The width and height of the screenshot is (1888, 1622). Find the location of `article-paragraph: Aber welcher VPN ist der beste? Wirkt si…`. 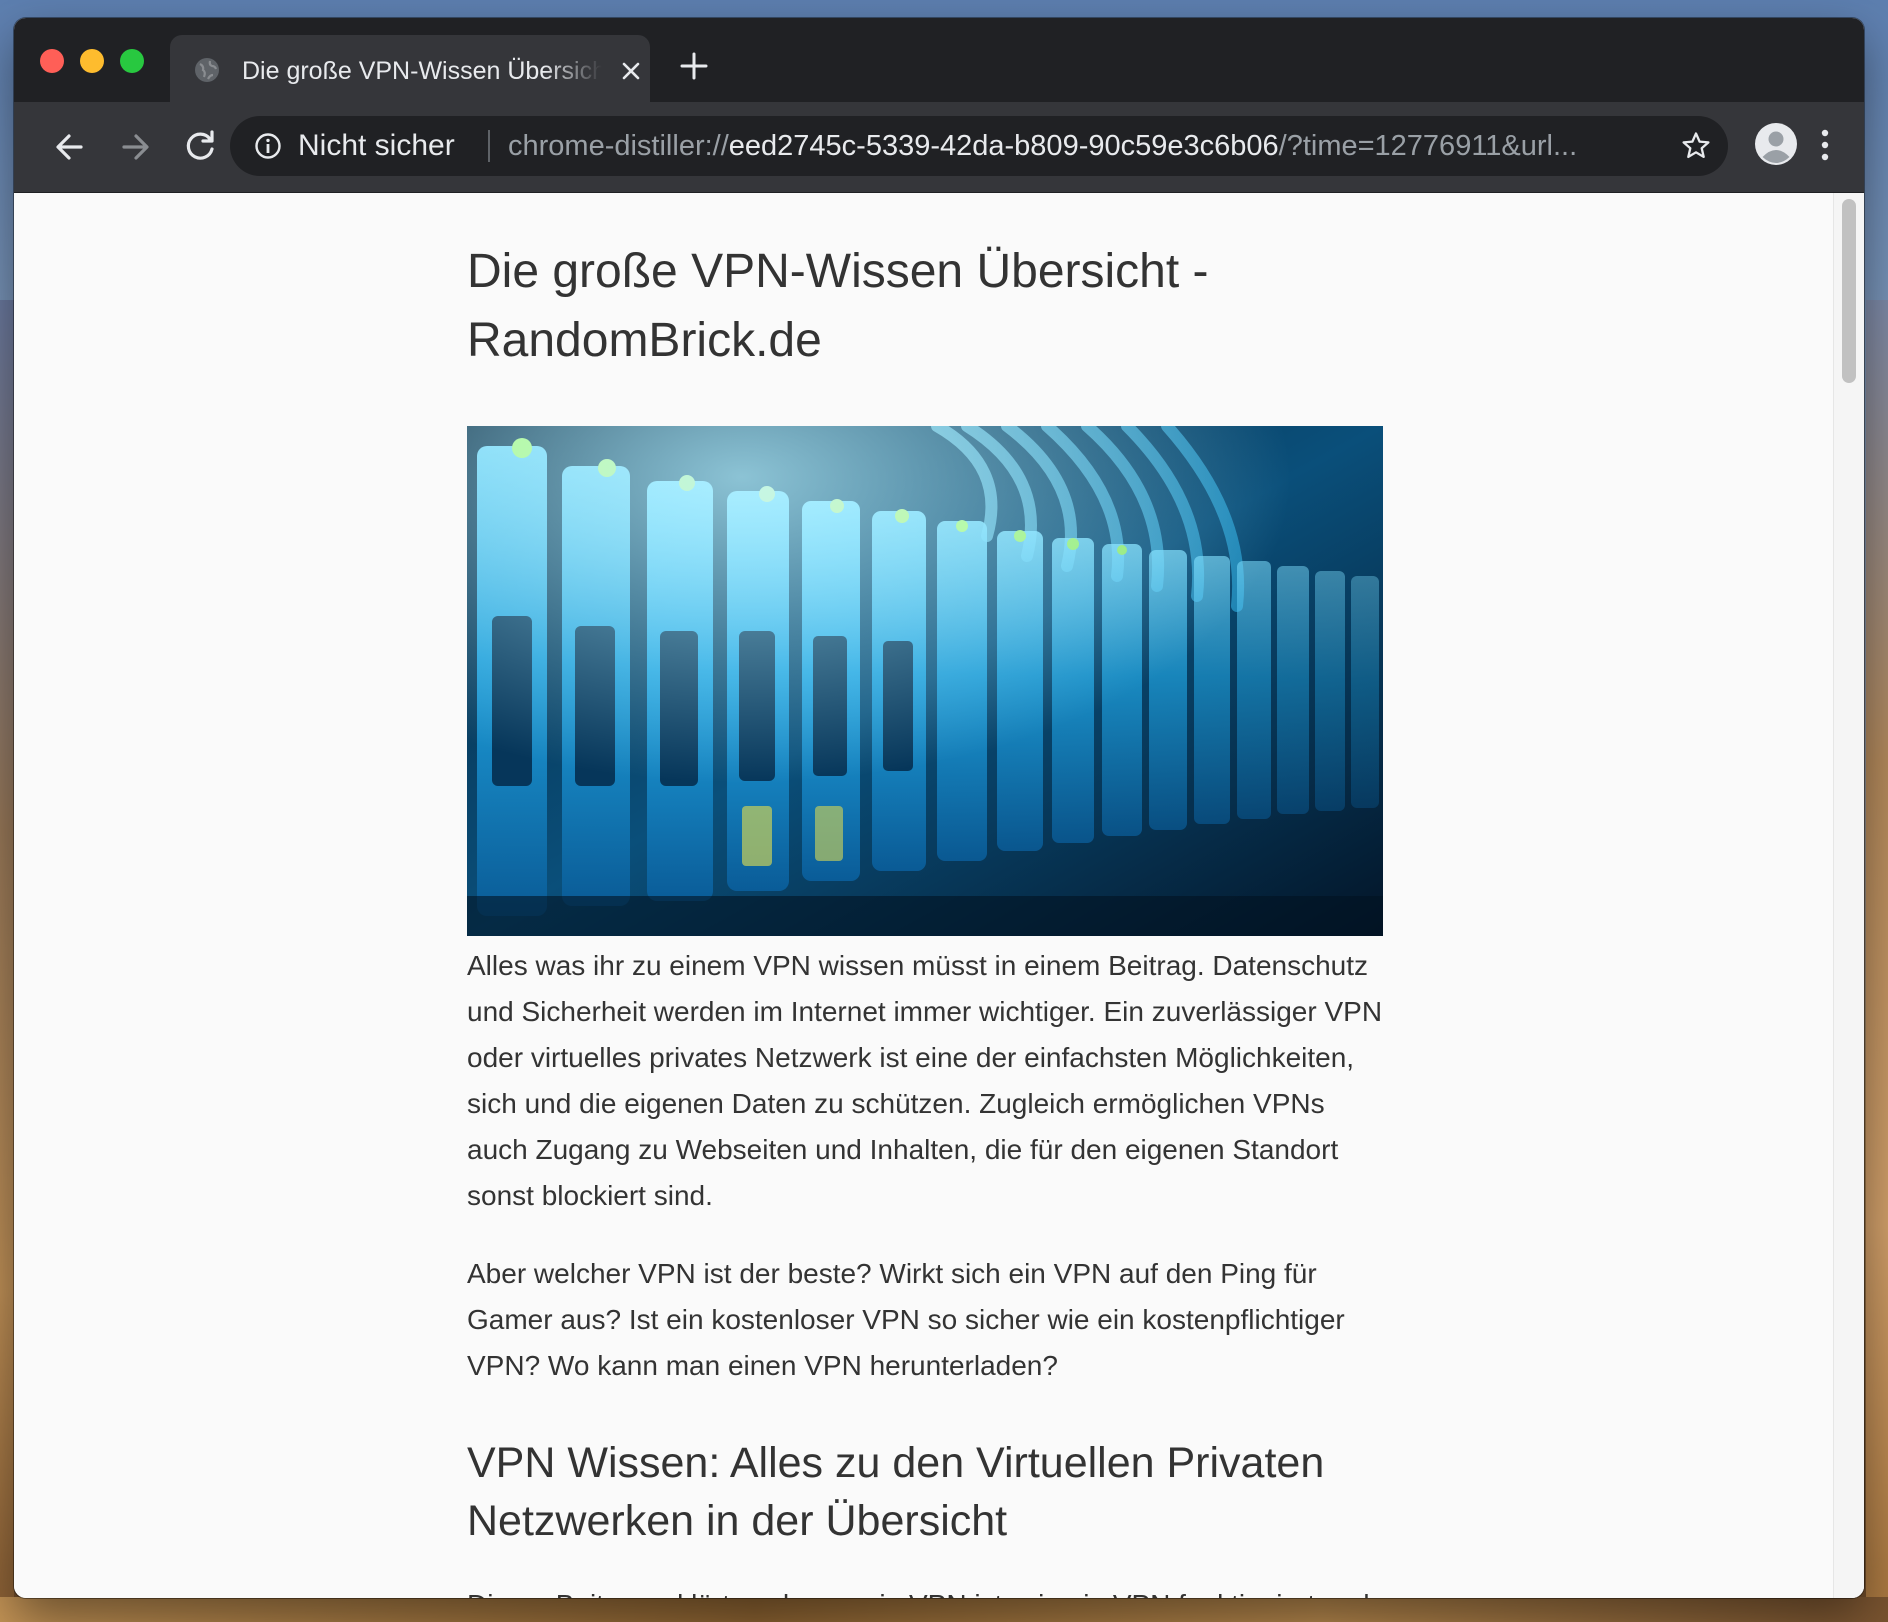

article-paragraph: Aber welcher VPN ist der beste? Wirkt si… is located at coordinates (906, 1319).